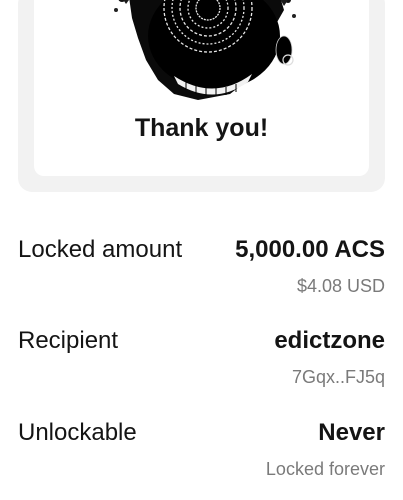 The height and width of the screenshot is (500, 403). I want to click on unlockable-note: Locked forever, so click(325, 469).